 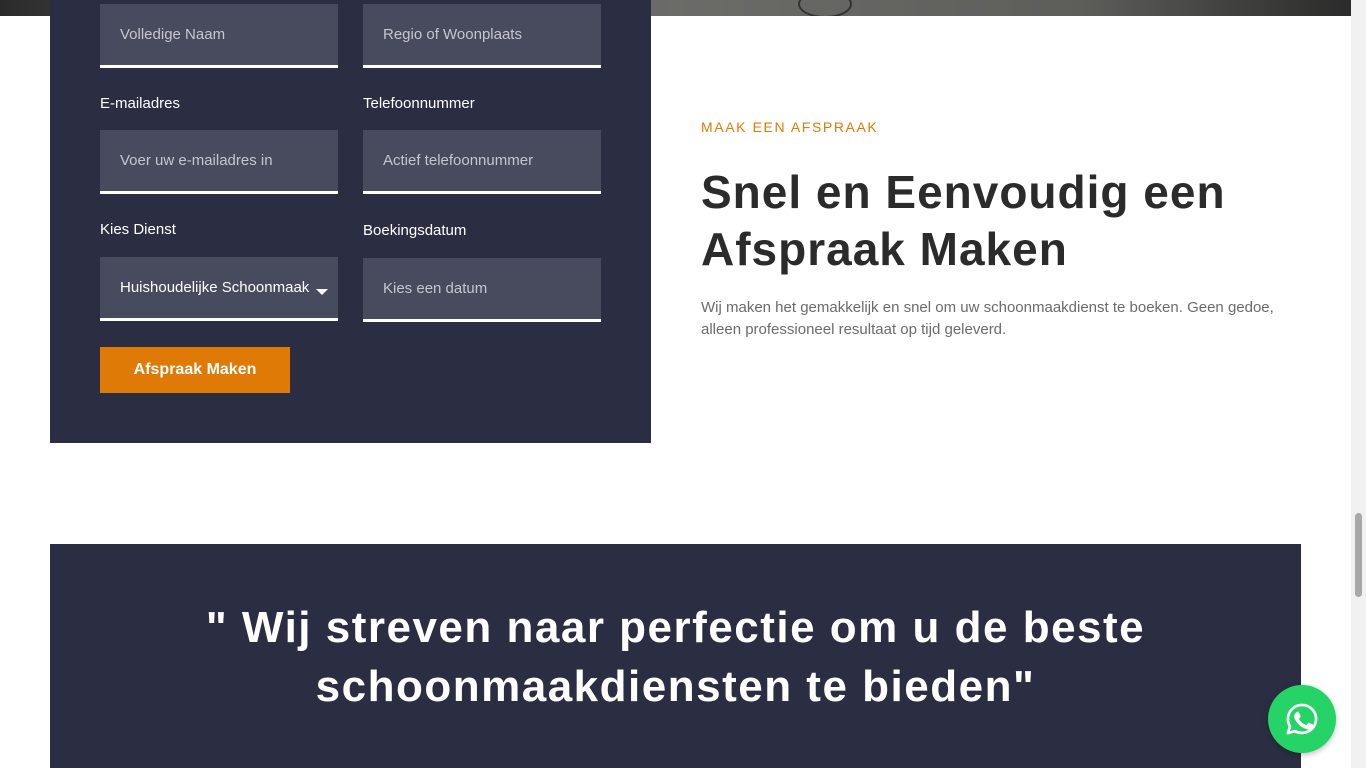 I want to click on service-selected-value: Huishoudelijke Schoonmaak, so click(x=215, y=287).